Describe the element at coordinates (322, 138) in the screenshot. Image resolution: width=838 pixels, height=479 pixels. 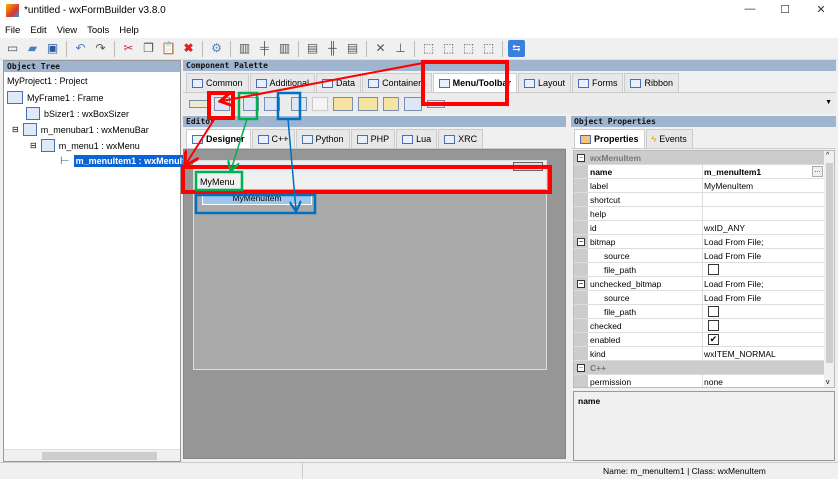
I see `tab-python: Python` at that location.